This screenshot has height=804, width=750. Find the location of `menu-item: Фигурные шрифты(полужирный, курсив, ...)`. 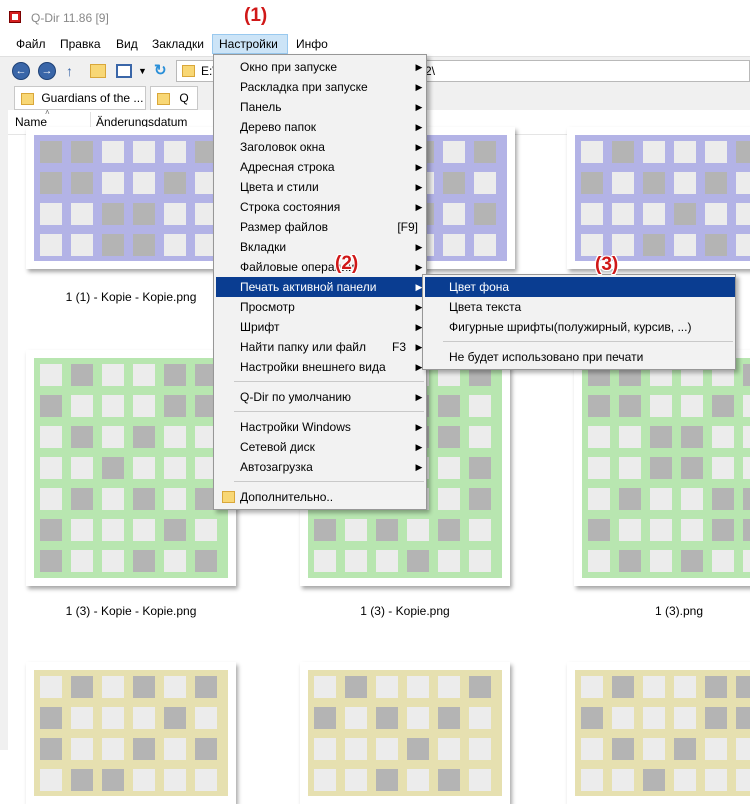

menu-item: Фигурные шрифты(полужирный, курсив, ...) is located at coordinates (580, 327).